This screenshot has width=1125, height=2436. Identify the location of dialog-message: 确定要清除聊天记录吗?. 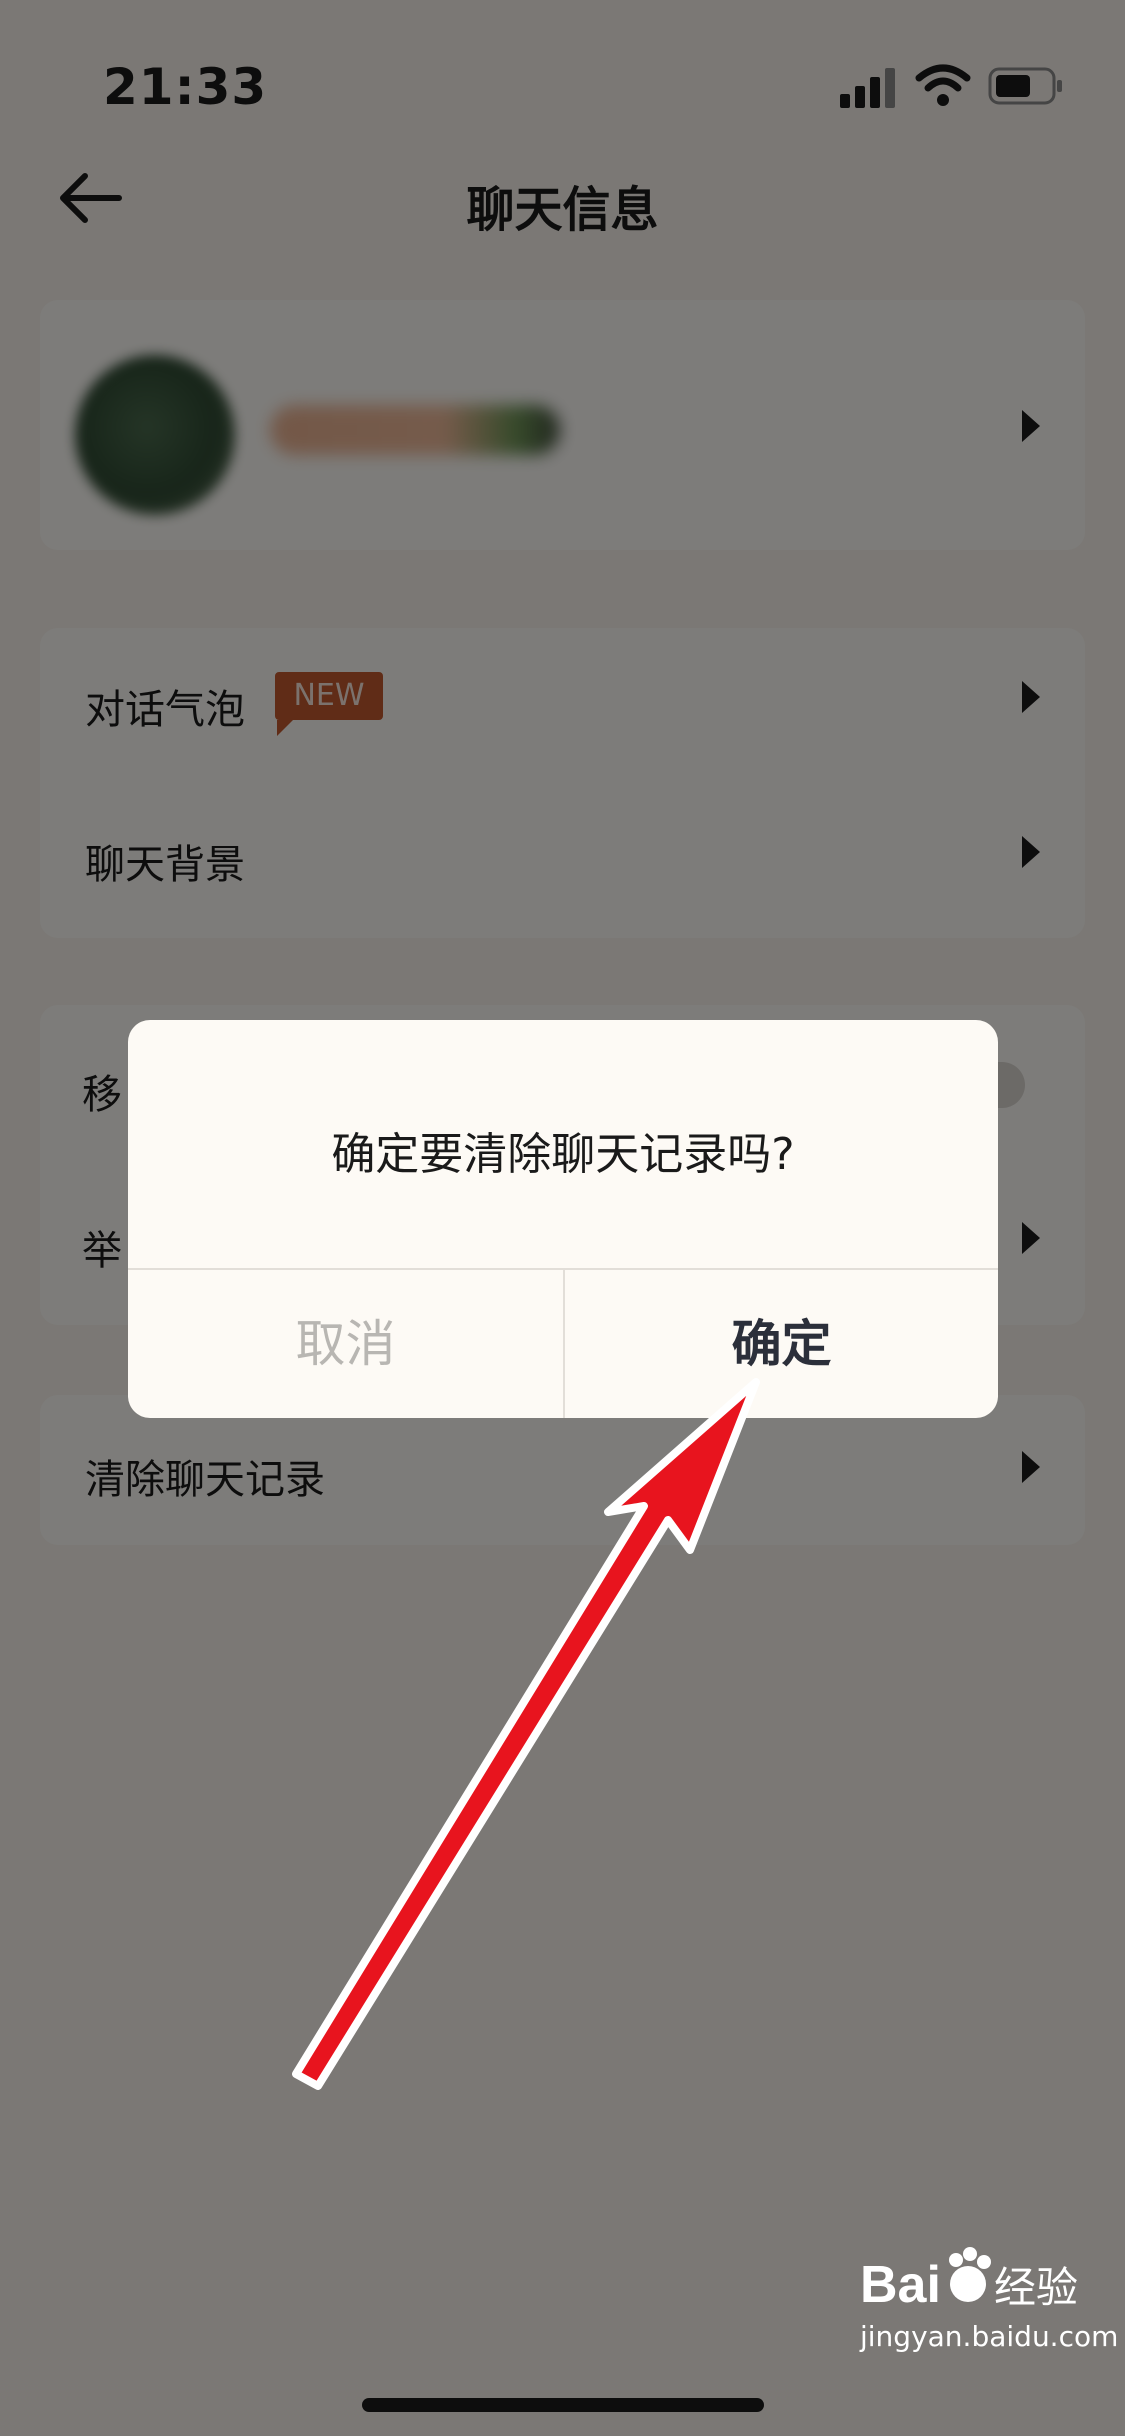
(563, 1154).